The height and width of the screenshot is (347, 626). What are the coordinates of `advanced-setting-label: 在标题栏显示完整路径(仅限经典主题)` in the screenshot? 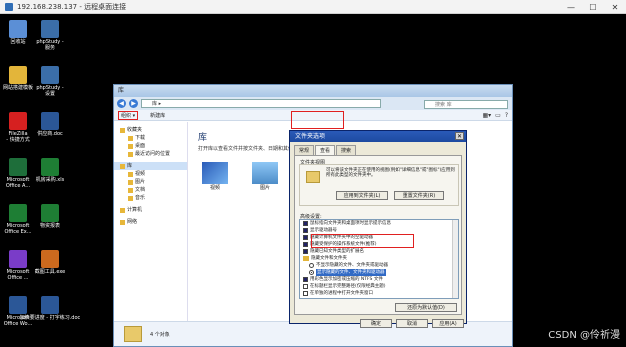 It's located at (348, 286).